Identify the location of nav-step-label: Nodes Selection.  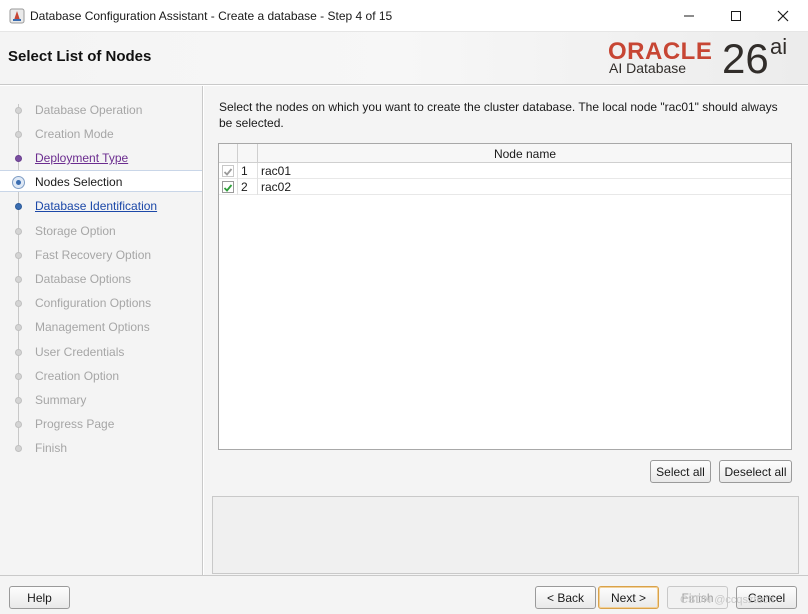
(79, 182).